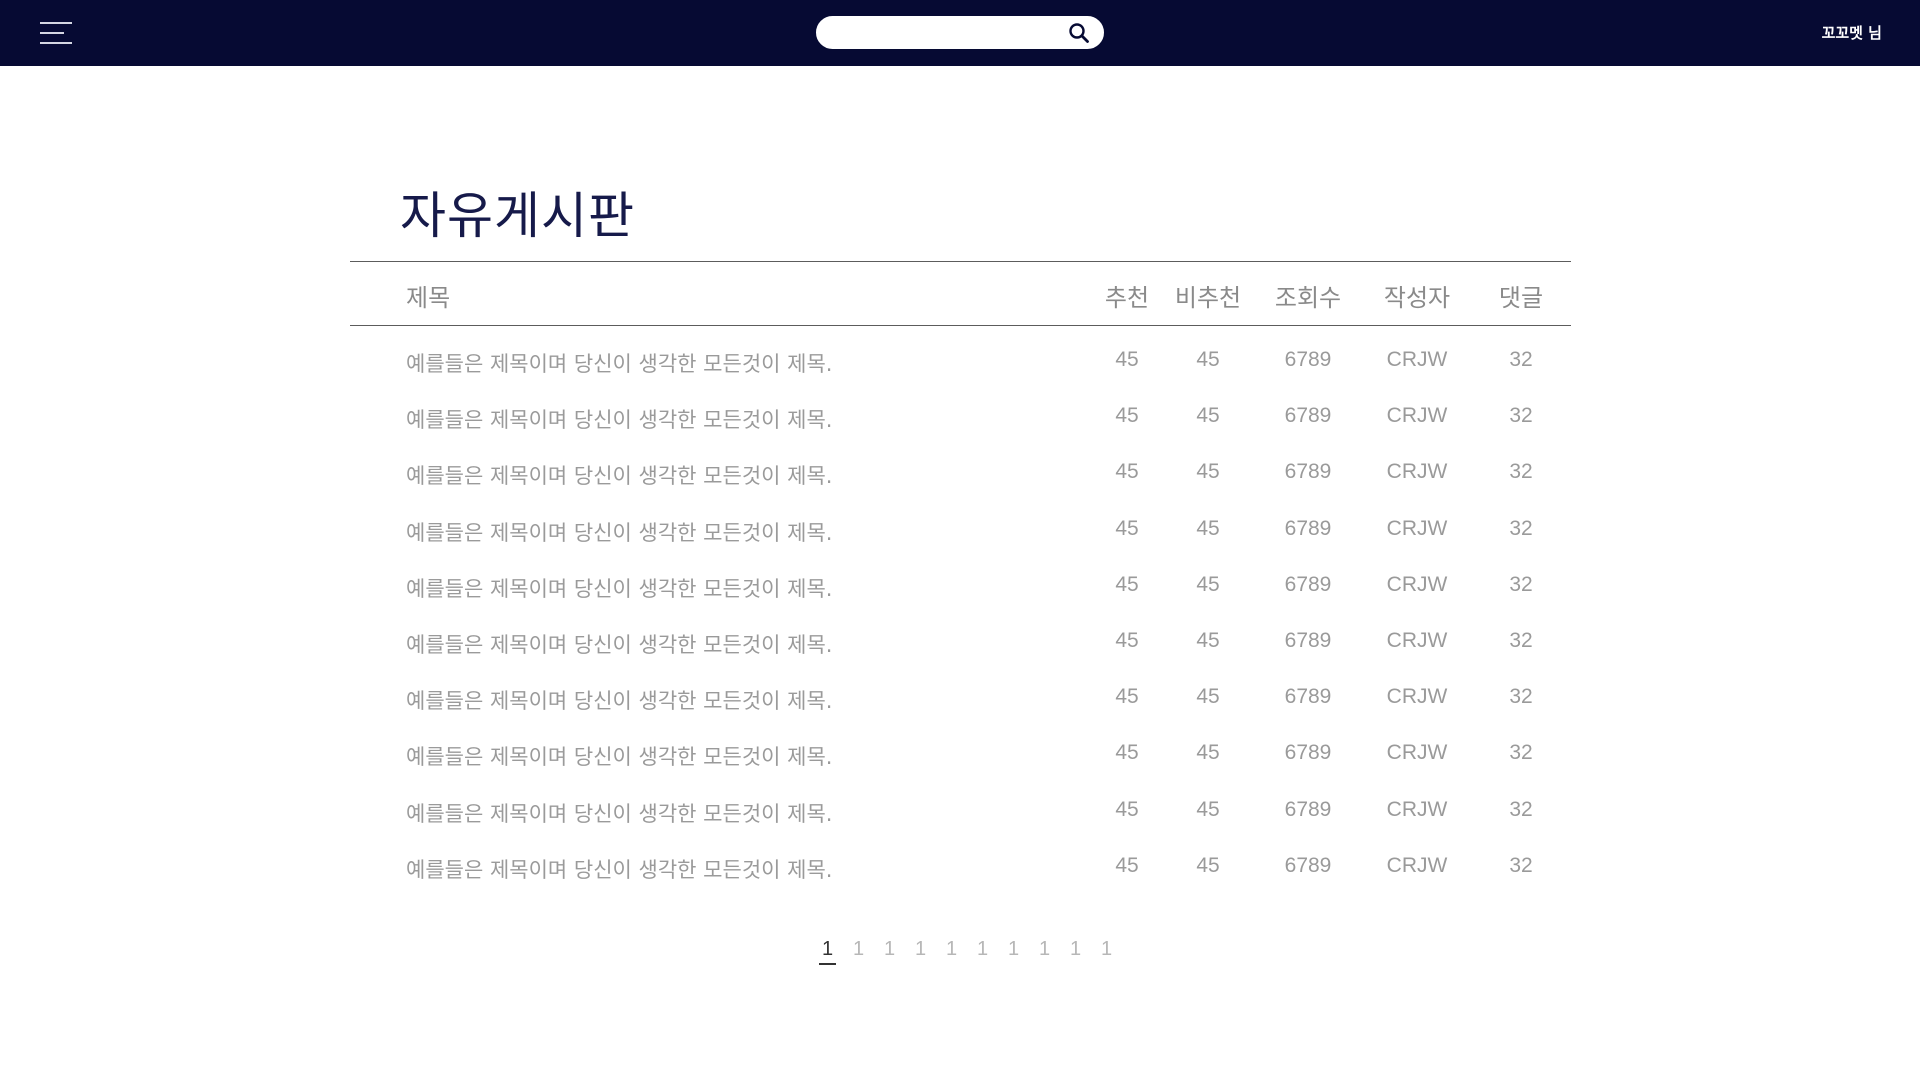 The height and width of the screenshot is (1080, 1920). What do you see at coordinates (1208, 298) in the screenshot?
I see `column-header-downvotes: 비추천` at bounding box center [1208, 298].